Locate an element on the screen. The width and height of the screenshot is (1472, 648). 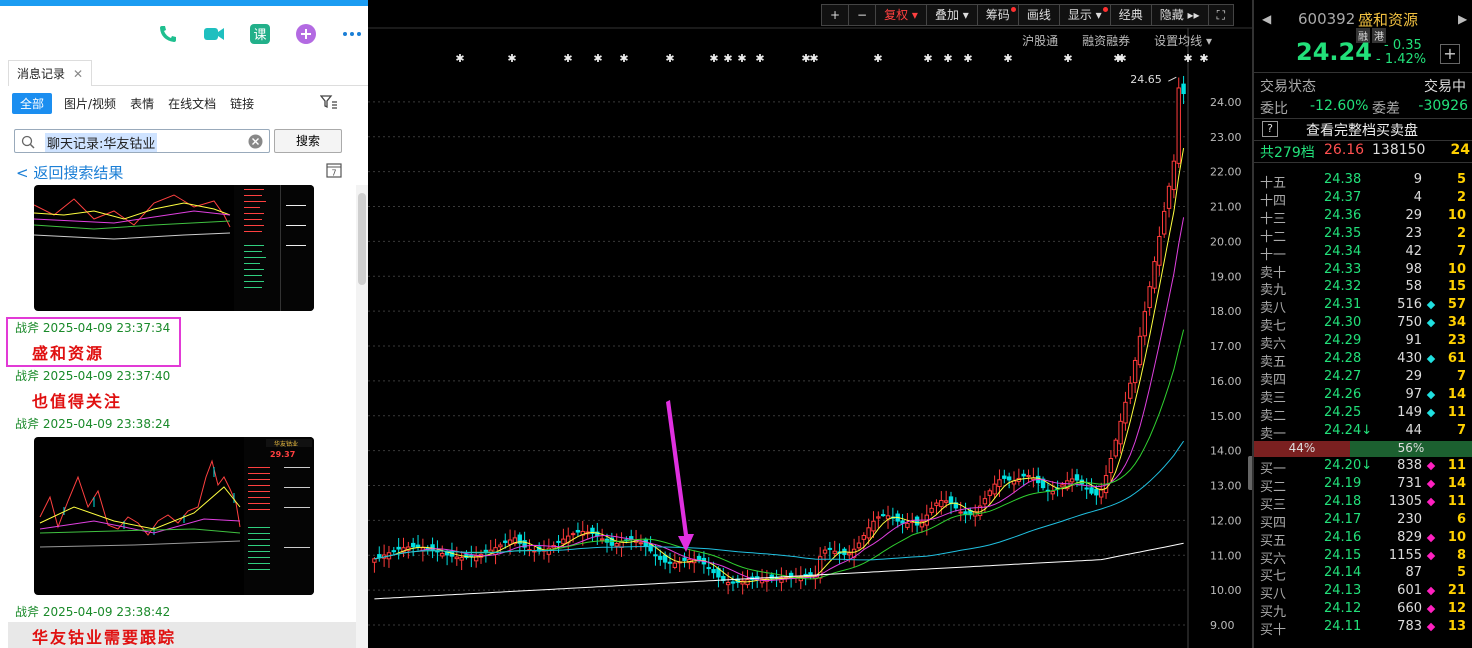
quote-header: ◀ 600392 盛和资源 ▶ 融 港 is located at coordinates (1363, 23).